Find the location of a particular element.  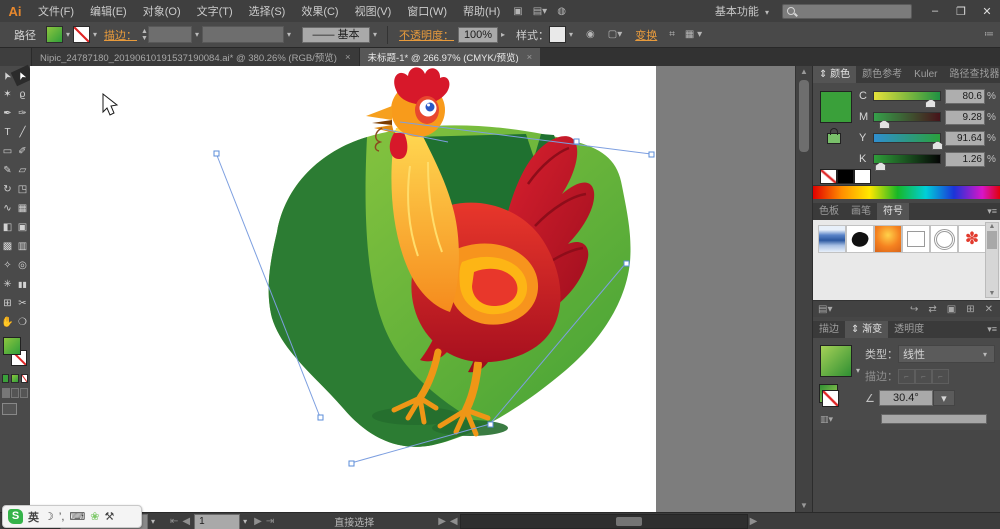

new-symbol-icon: ⊞ is located at coordinates (970, 309).